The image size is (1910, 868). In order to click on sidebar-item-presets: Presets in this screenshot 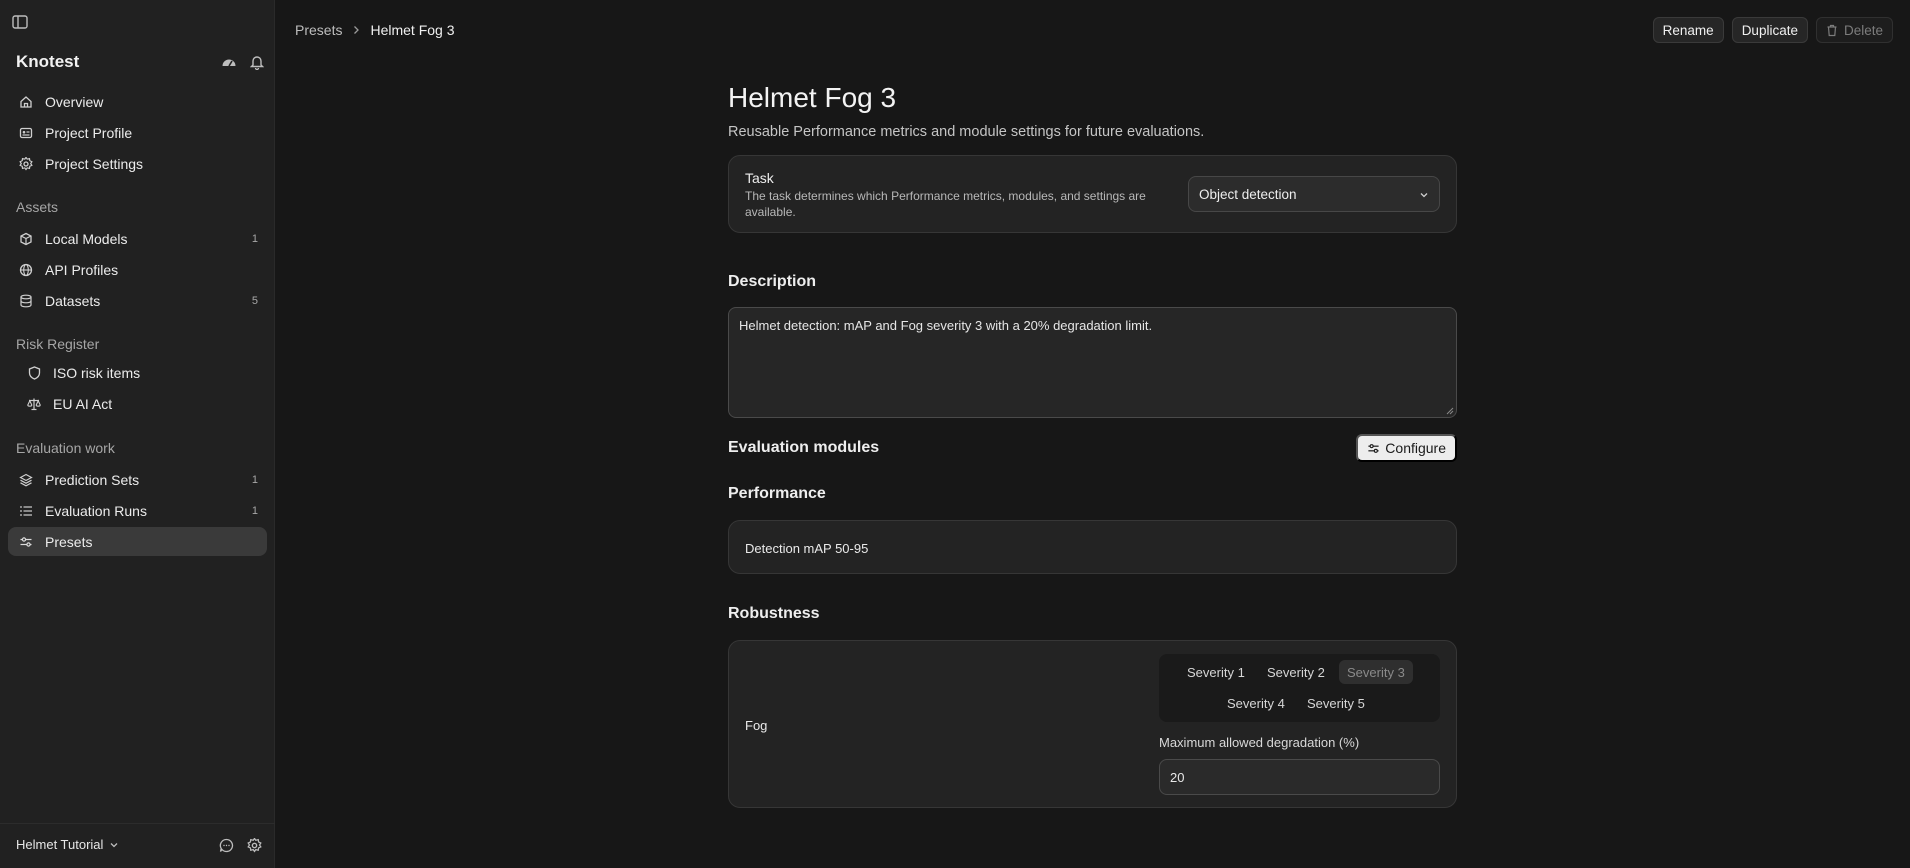, I will do `click(137, 541)`.